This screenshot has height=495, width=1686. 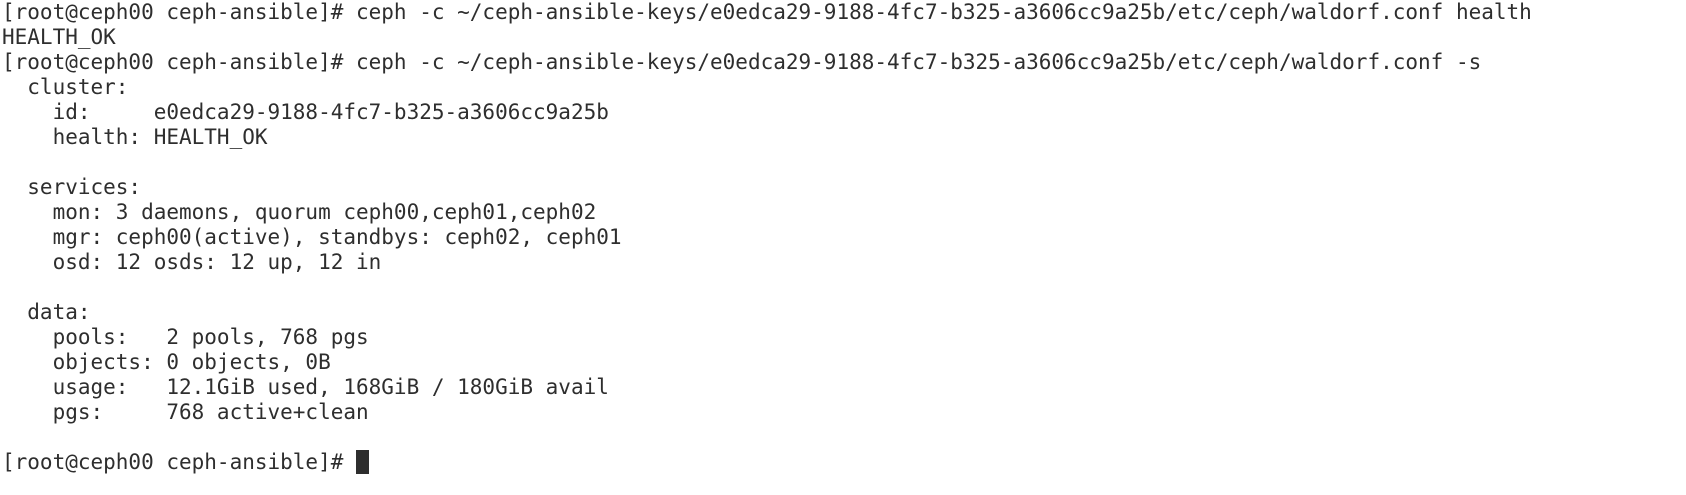 What do you see at coordinates (185, 412) in the screenshot?
I see `pgs-line: pgs: 768 active+clean` at bounding box center [185, 412].